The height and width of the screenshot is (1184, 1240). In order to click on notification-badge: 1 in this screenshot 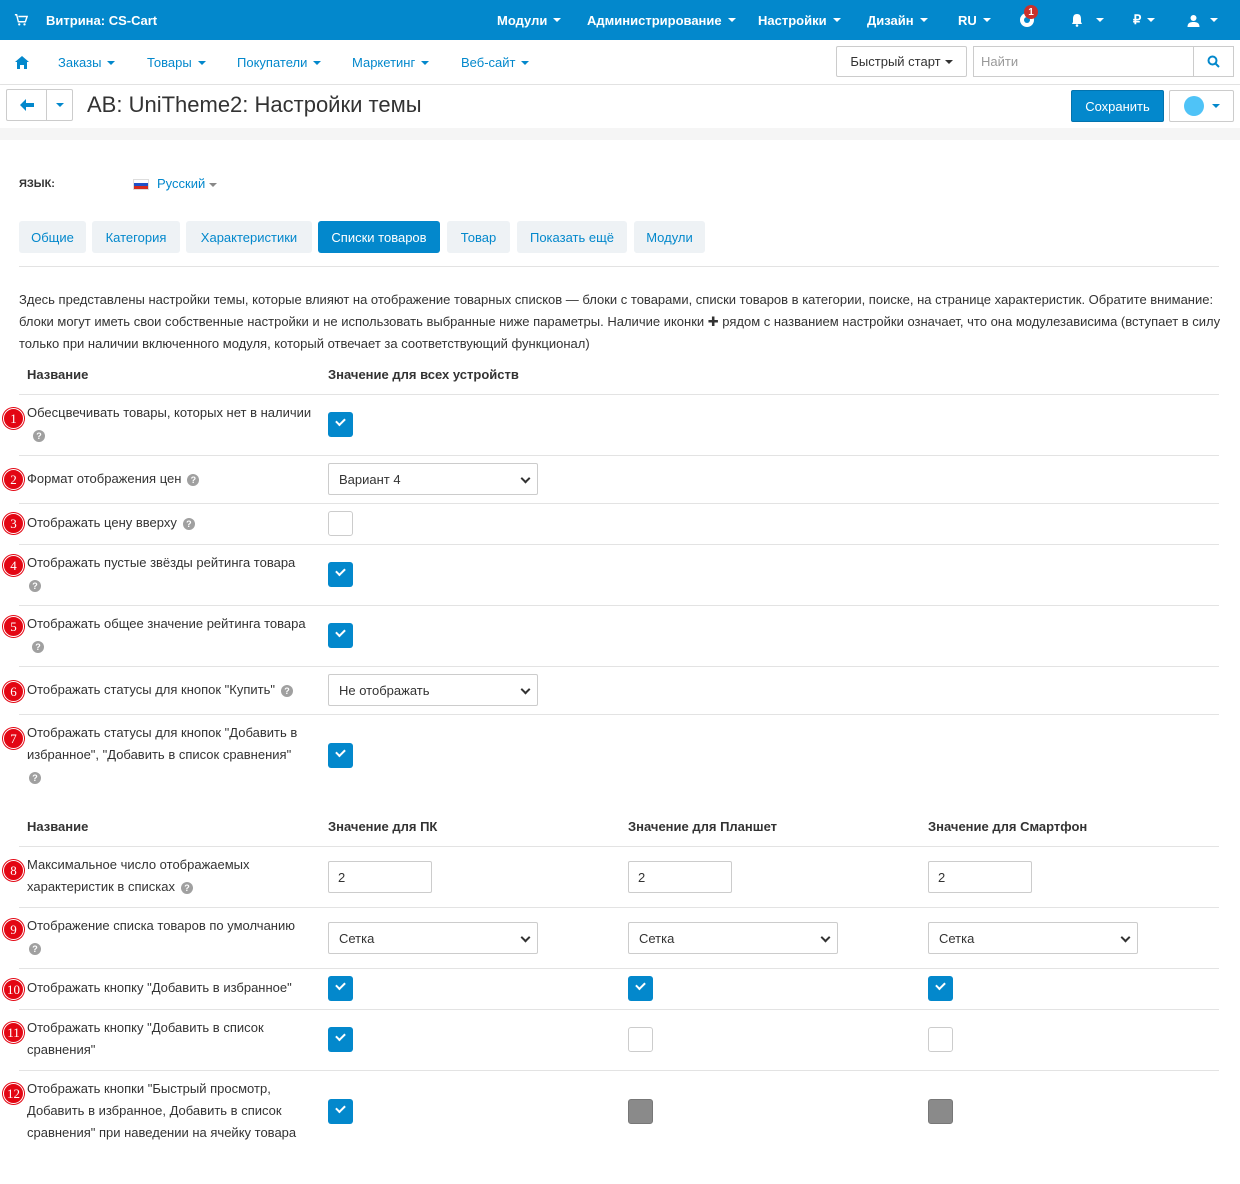, I will do `click(1031, 12)`.